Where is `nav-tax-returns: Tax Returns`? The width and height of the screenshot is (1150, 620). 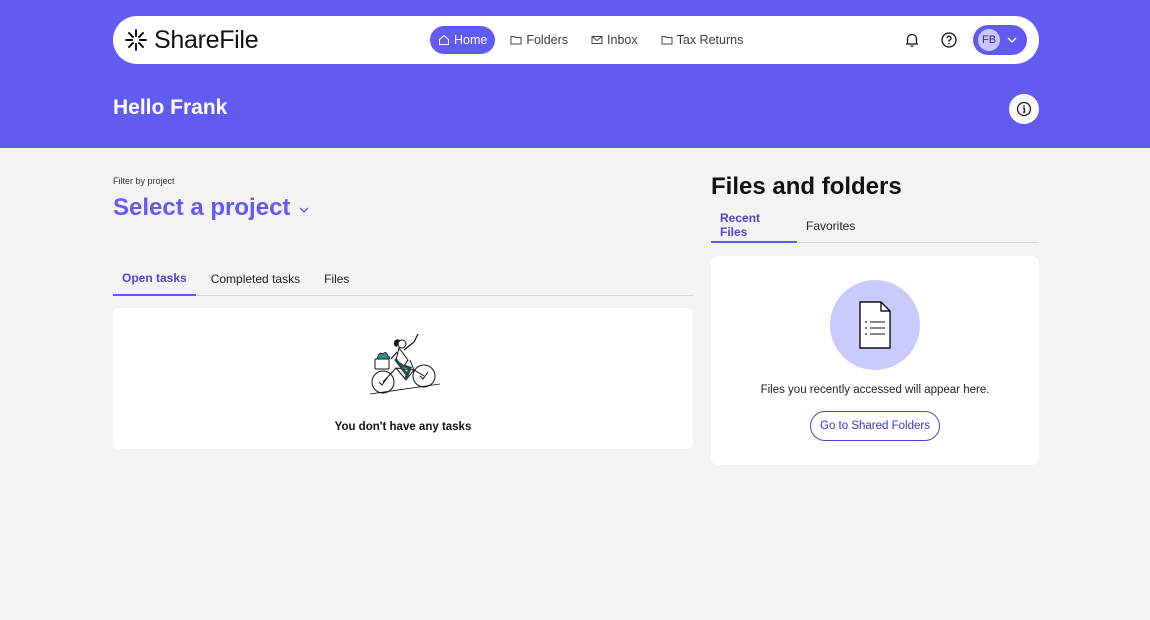 nav-tax-returns: Tax Returns is located at coordinates (702, 40).